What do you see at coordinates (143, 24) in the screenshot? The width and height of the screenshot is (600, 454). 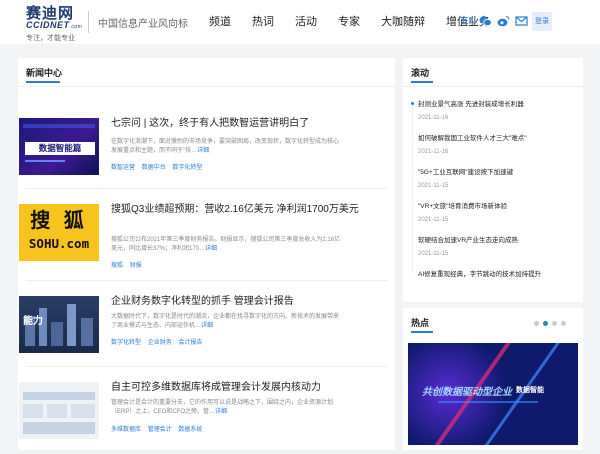 I see `site-slogan: 中国信息产业风向标` at bounding box center [143, 24].